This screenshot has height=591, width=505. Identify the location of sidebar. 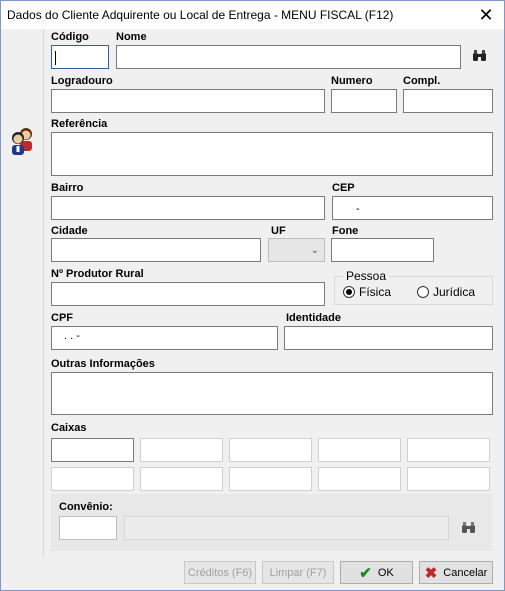
(22, 305).